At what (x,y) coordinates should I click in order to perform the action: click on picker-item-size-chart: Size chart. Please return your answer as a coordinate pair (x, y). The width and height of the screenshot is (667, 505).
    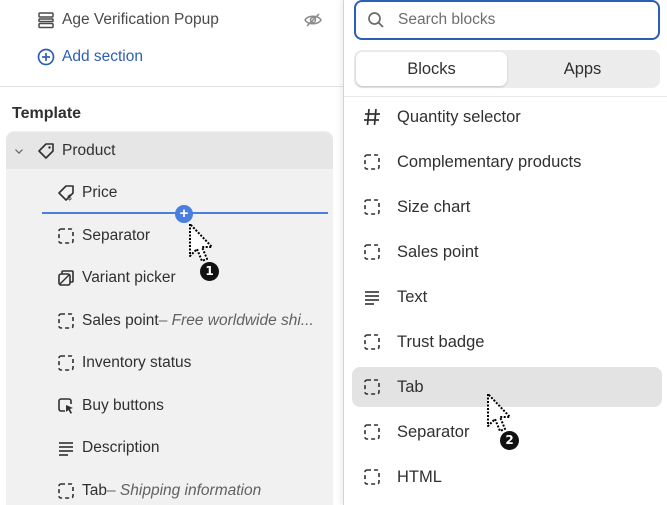
    Looking at the image, I should click on (507, 207).